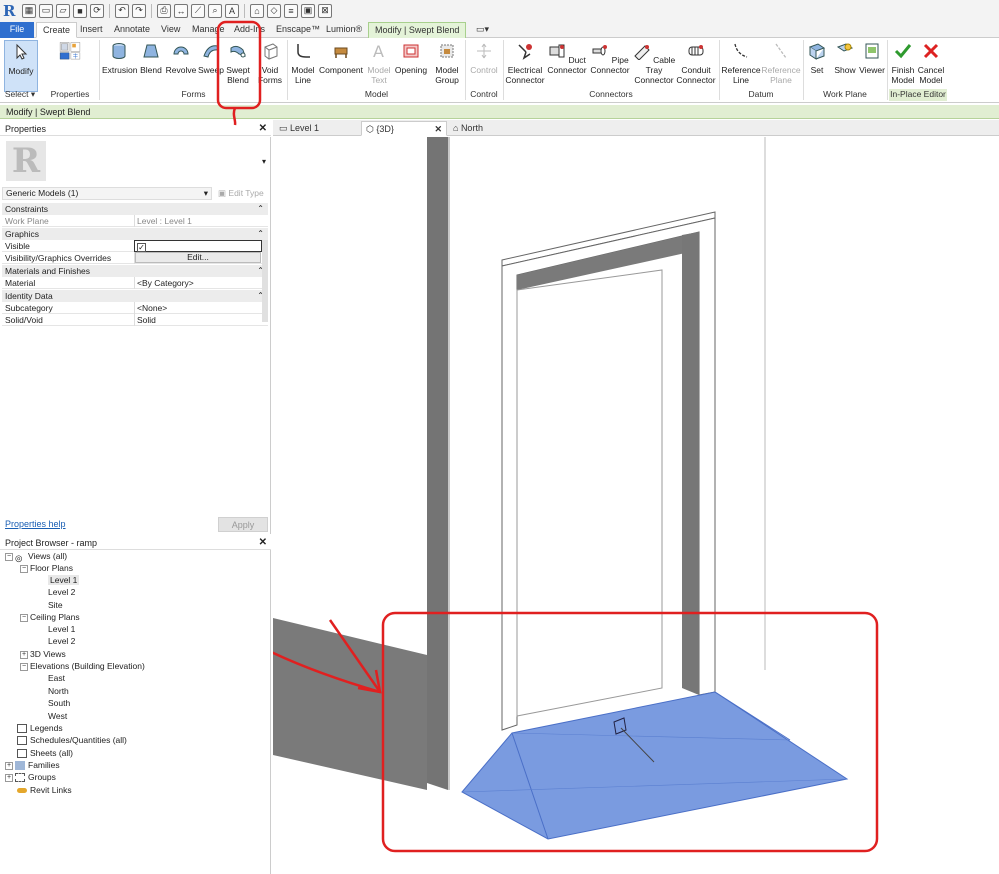 Image resolution: width=999 pixels, height=874 pixels. What do you see at coordinates (696, 64) in the screenshot?
I see `conduit-connector-button: Conduit Connector` at bounding box center [696, 64].